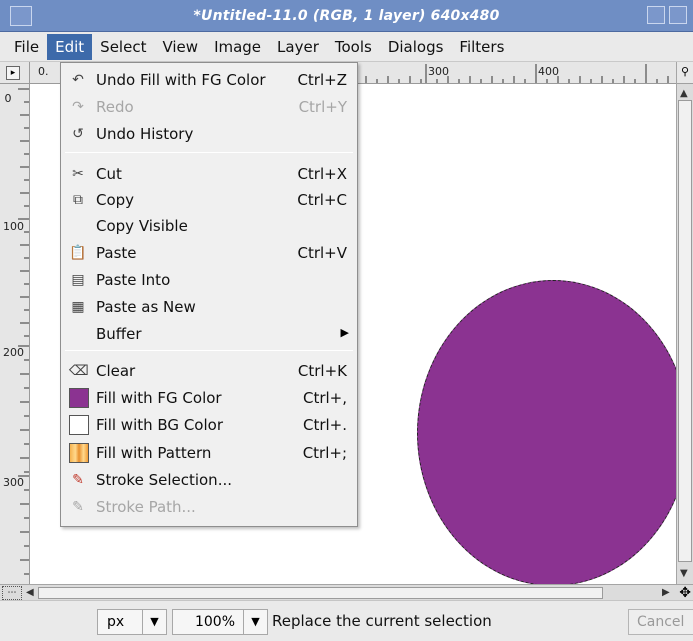 This screenshot has width=693, height=641. Describe the element at coordinates (298, 47) in the screenshot. I see `menu-layer: Layer` at that location.